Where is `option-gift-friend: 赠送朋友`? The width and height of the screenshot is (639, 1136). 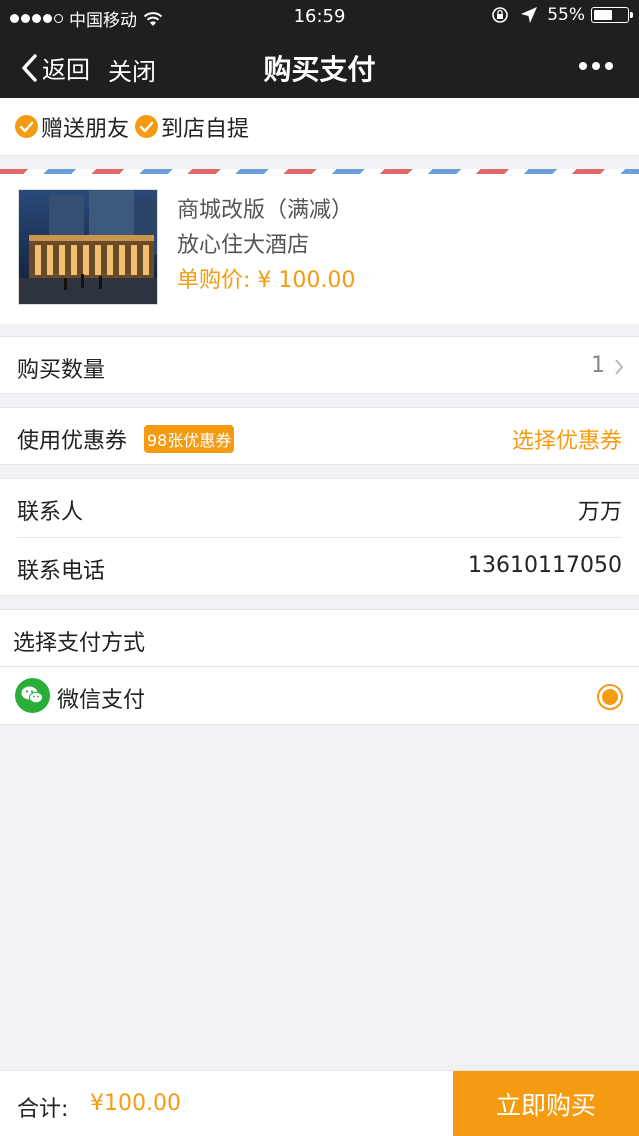 option-gift-friend: 赠送朋友 is located at coordinates (72, 127).